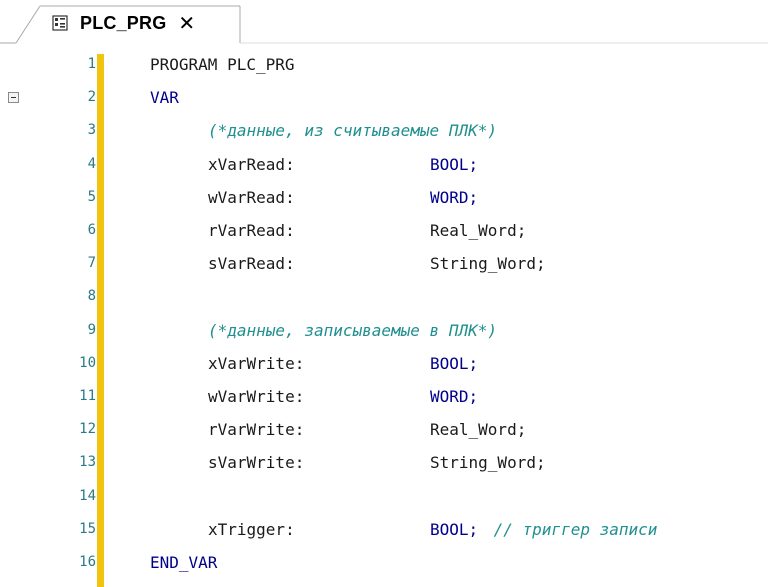  What do you see at coordinates (91, 230) in the screenshot?
I see `line-number: 6` at bounding box center [91, 230].